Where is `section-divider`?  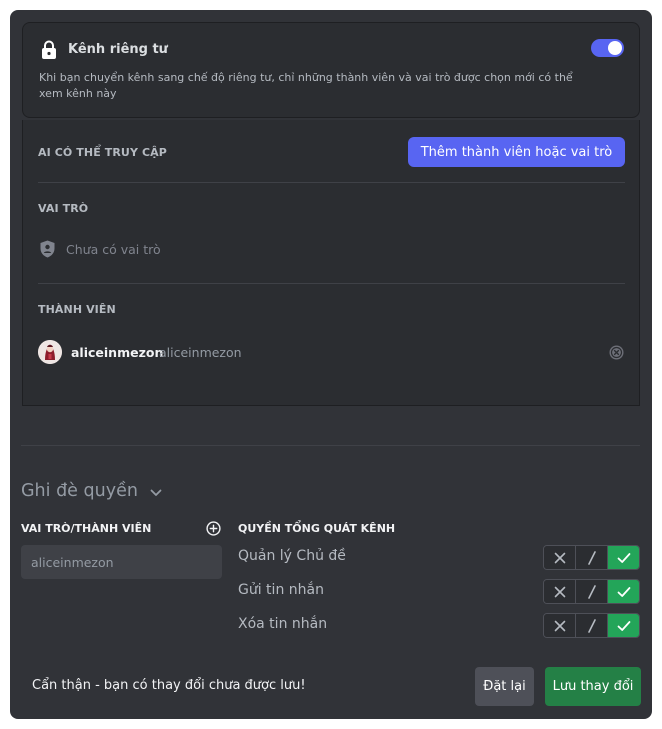 section-divider is located at coordinates (330, 445).